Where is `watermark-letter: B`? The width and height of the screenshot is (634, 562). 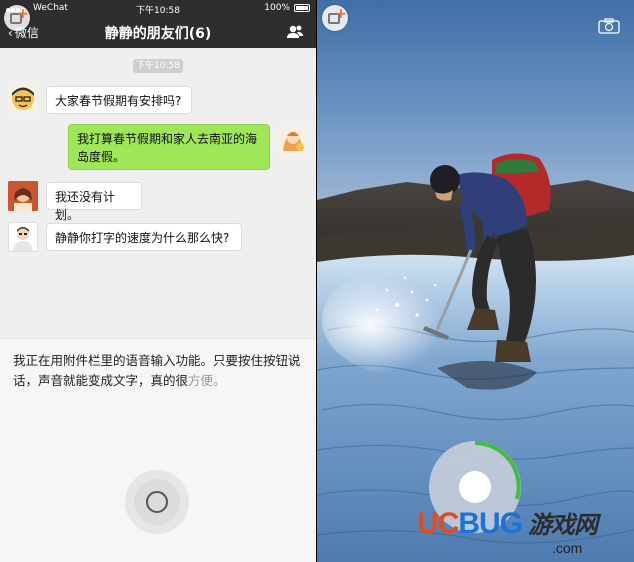
watermark-letter: B is located at coordinates (469, 523).